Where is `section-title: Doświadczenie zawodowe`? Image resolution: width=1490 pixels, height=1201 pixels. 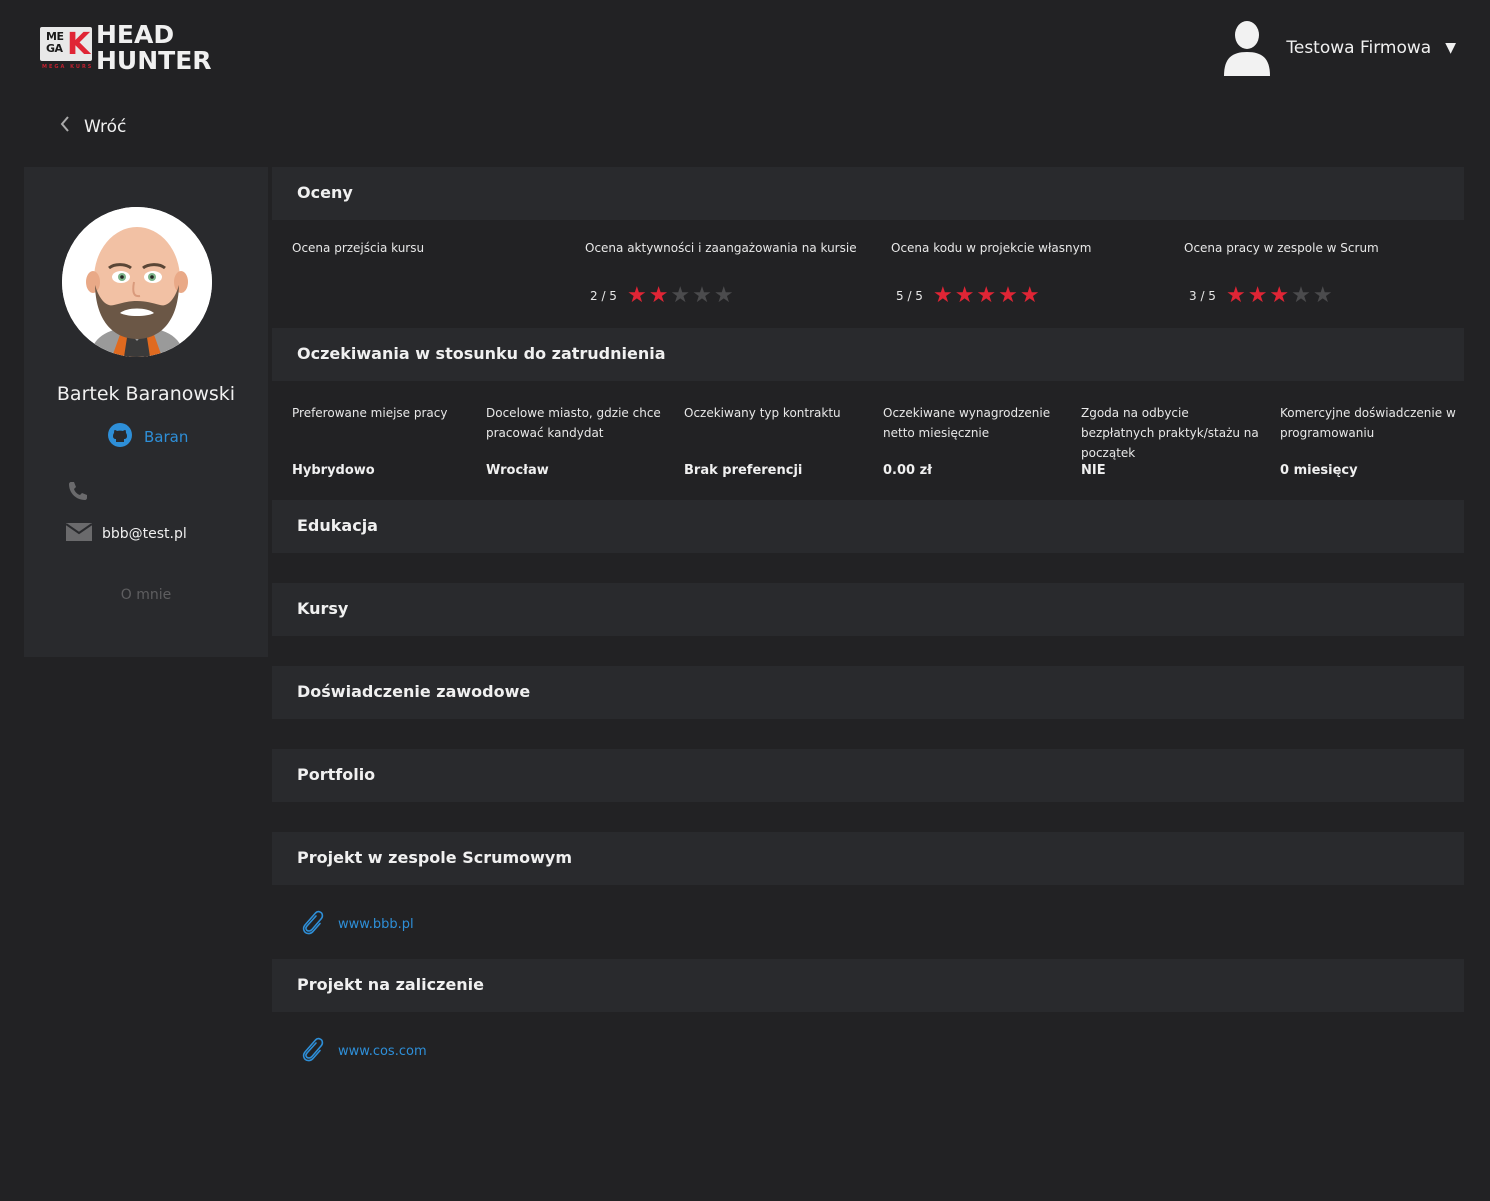
section-title: Doświadczenie zawodowe is located at coordinates (414, 691).